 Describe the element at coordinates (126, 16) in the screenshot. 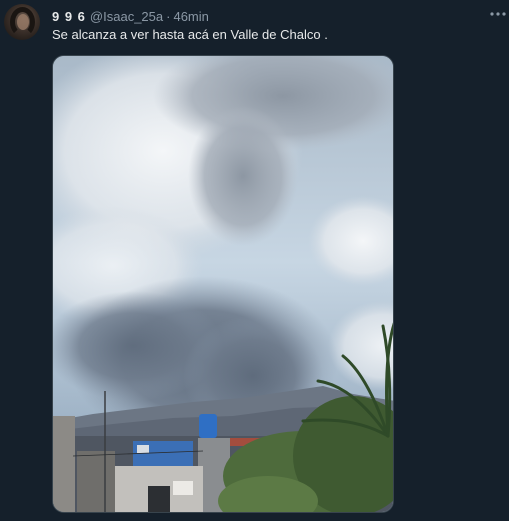

I see `user-handle: @Isaac_25a` at that location.